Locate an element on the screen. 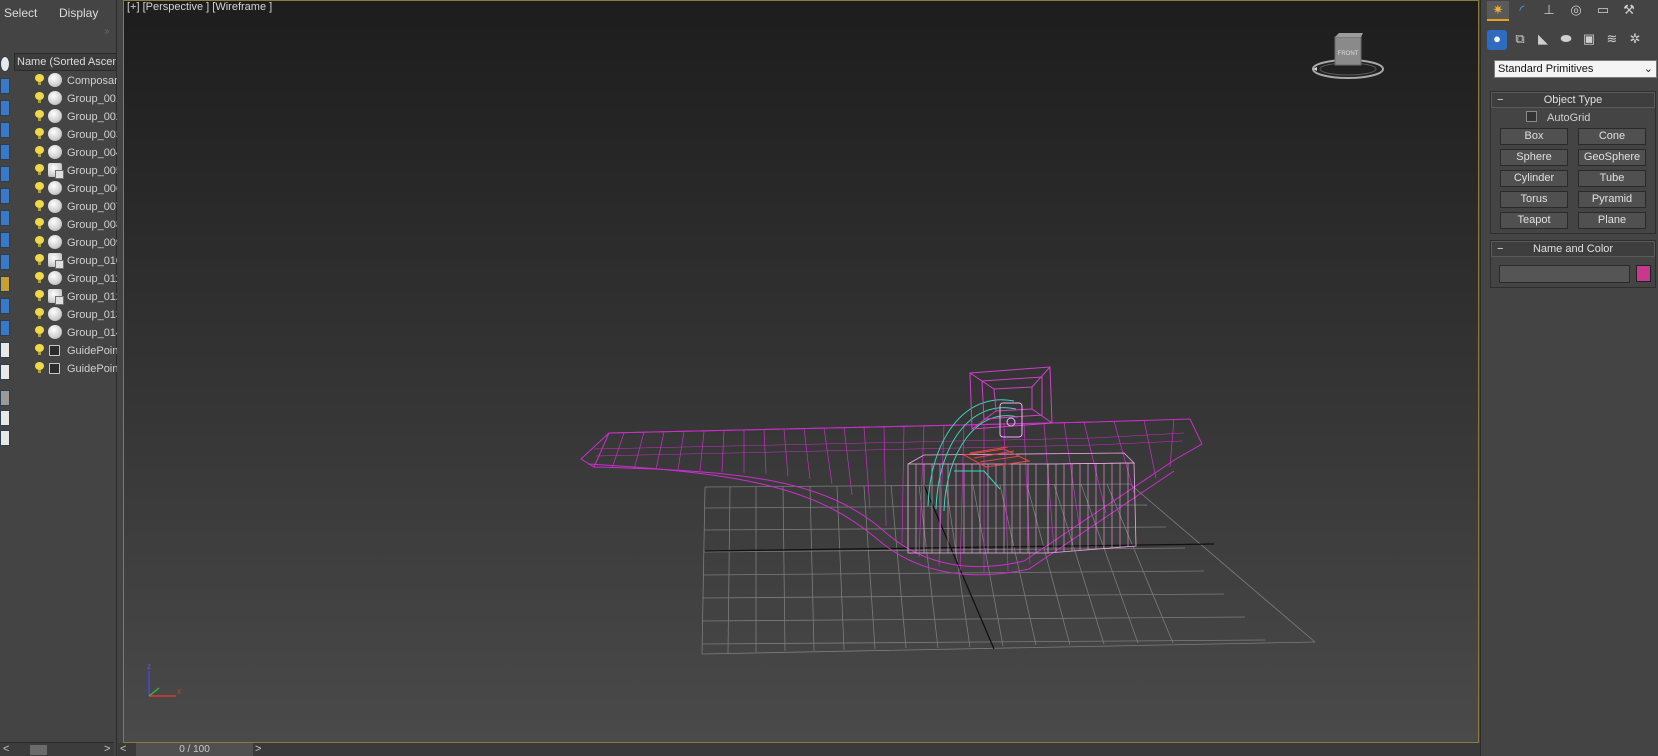  systems-category: ✲ is located at coordinates (1635, 40).